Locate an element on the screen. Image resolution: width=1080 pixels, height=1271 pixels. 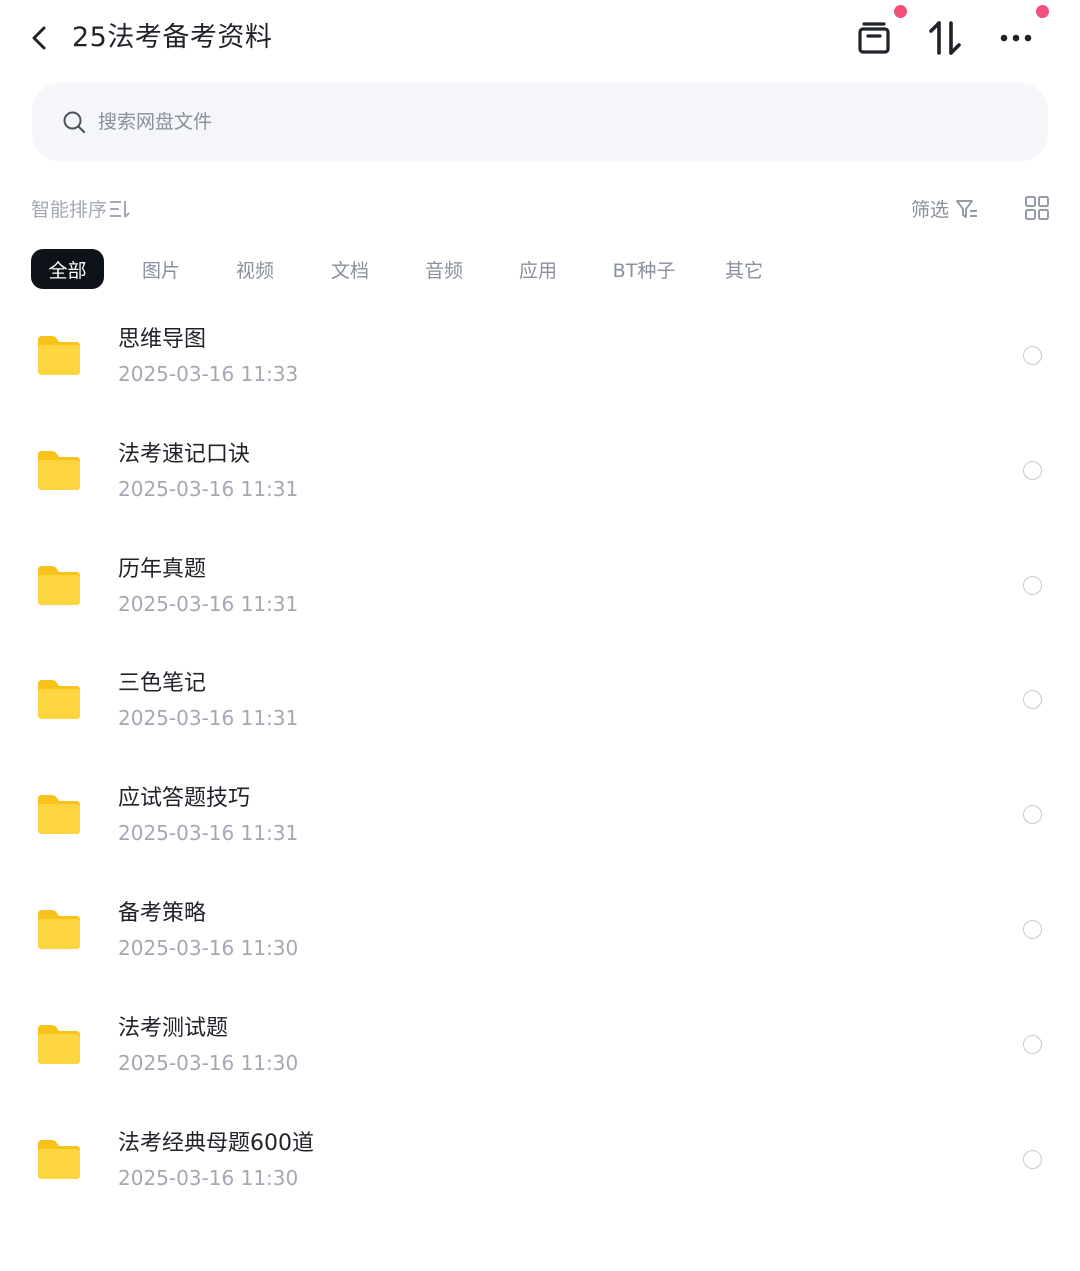
file-name: 历年真题 is located at coordinates (162, 569).